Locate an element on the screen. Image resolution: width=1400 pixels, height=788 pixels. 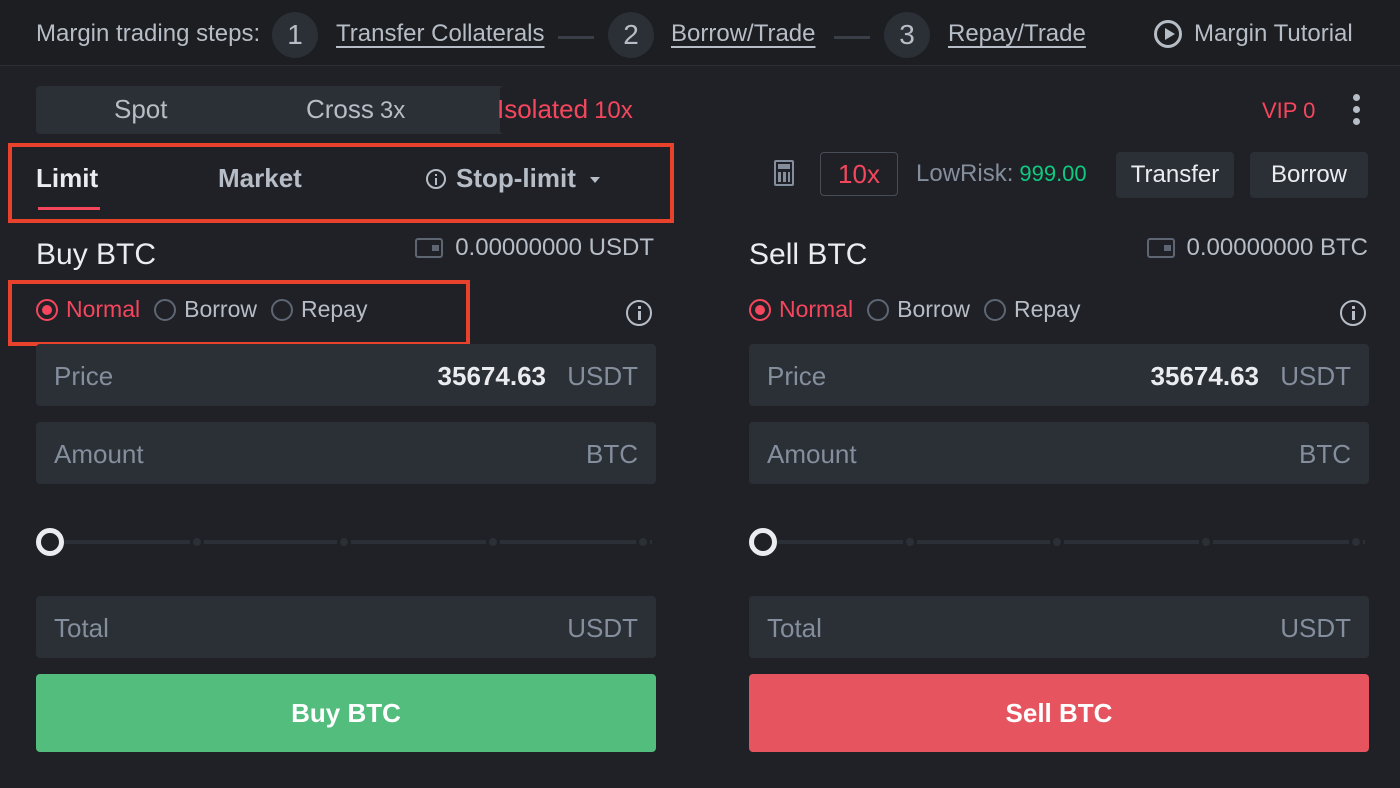
step-number-1: 1 is located at coordinates (295, 35).